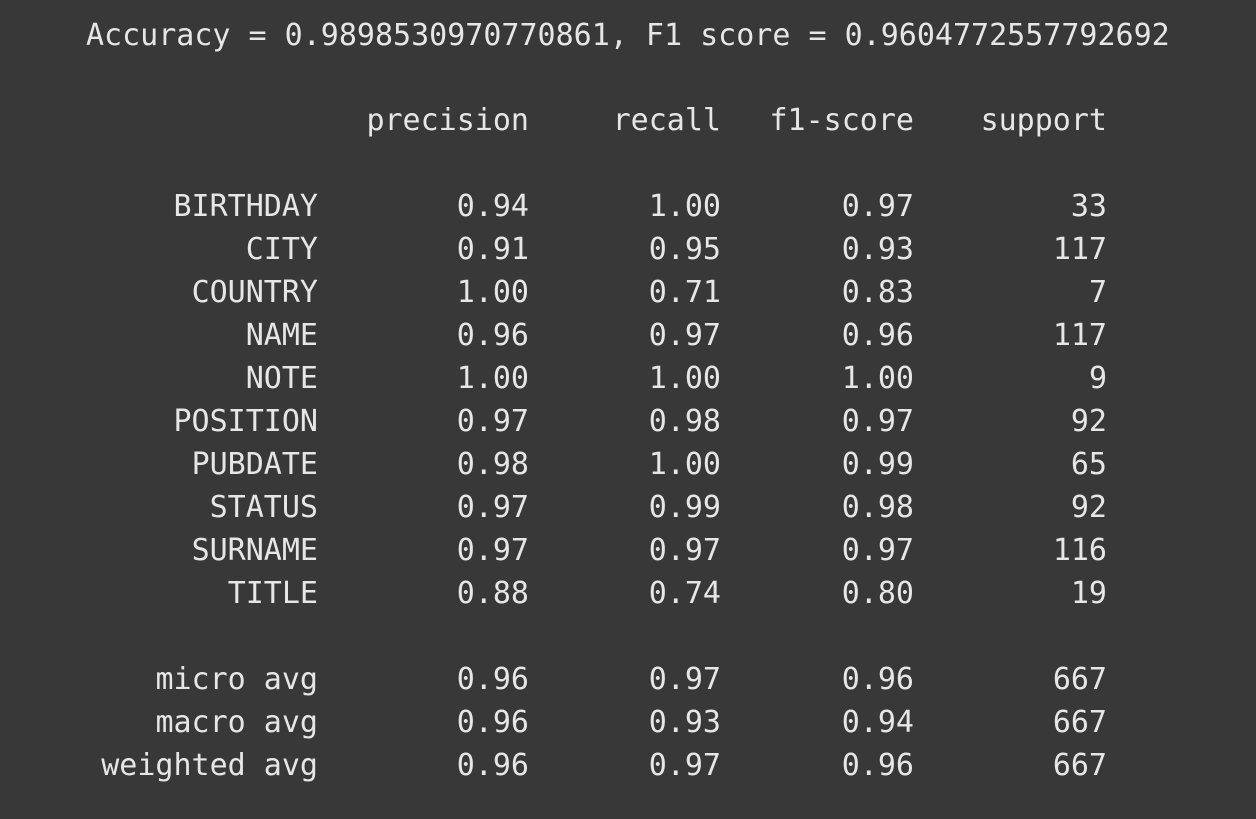  Describe the element at coordinates (1088, 464) in the screenshot. I see `row-support: 65` at that location.